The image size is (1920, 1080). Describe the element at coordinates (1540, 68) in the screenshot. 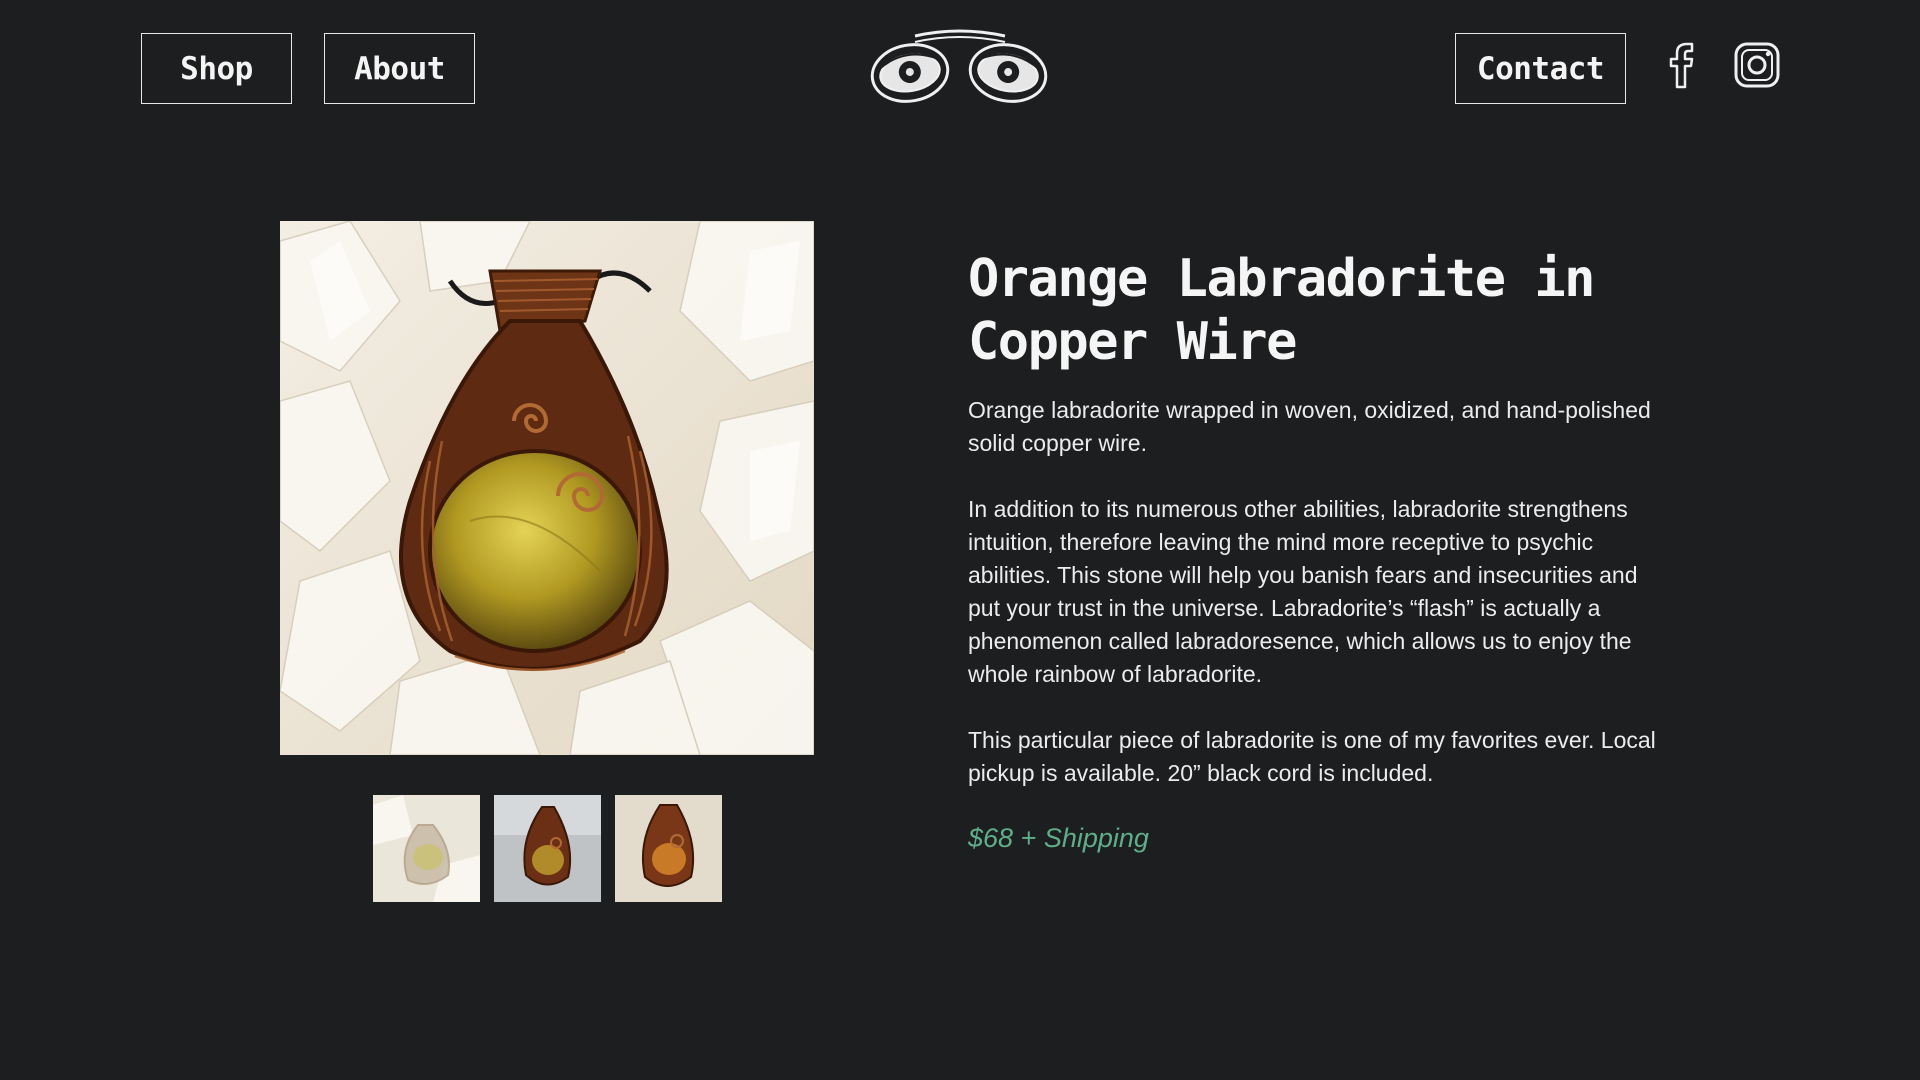

I see `nav-contact-button: Contact` at that location.